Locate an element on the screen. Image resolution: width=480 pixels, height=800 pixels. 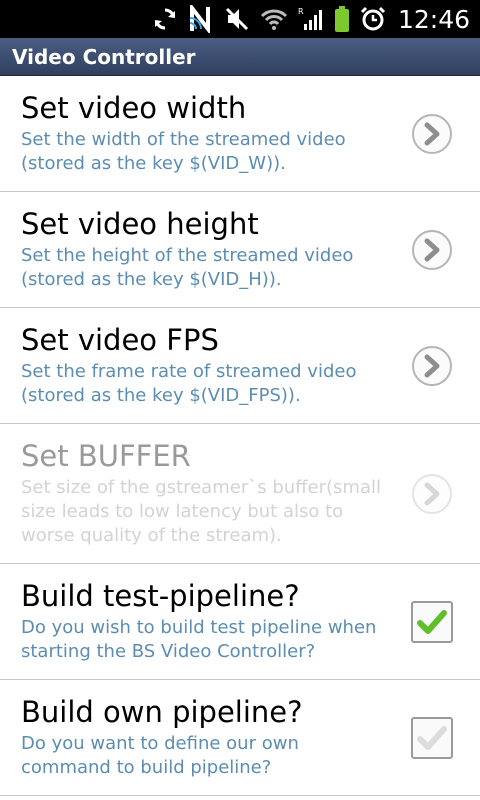
pref-title: Set video FPS is located at coordinates (120, 340).